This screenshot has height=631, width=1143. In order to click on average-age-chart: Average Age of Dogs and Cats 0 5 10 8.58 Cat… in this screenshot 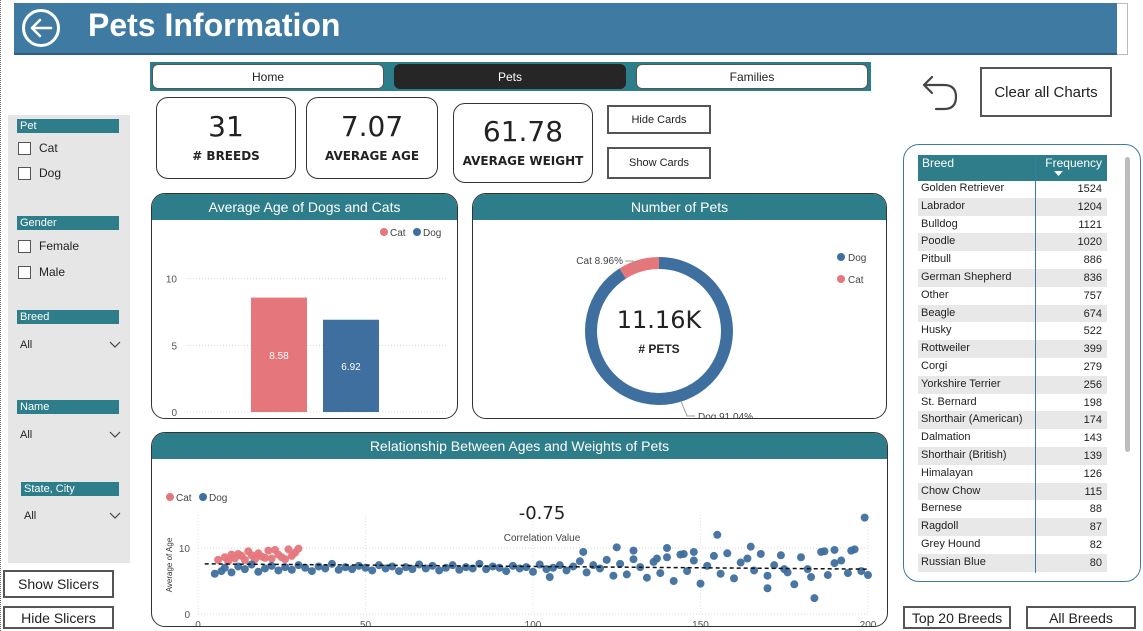, I will do `click(304, 306)`.